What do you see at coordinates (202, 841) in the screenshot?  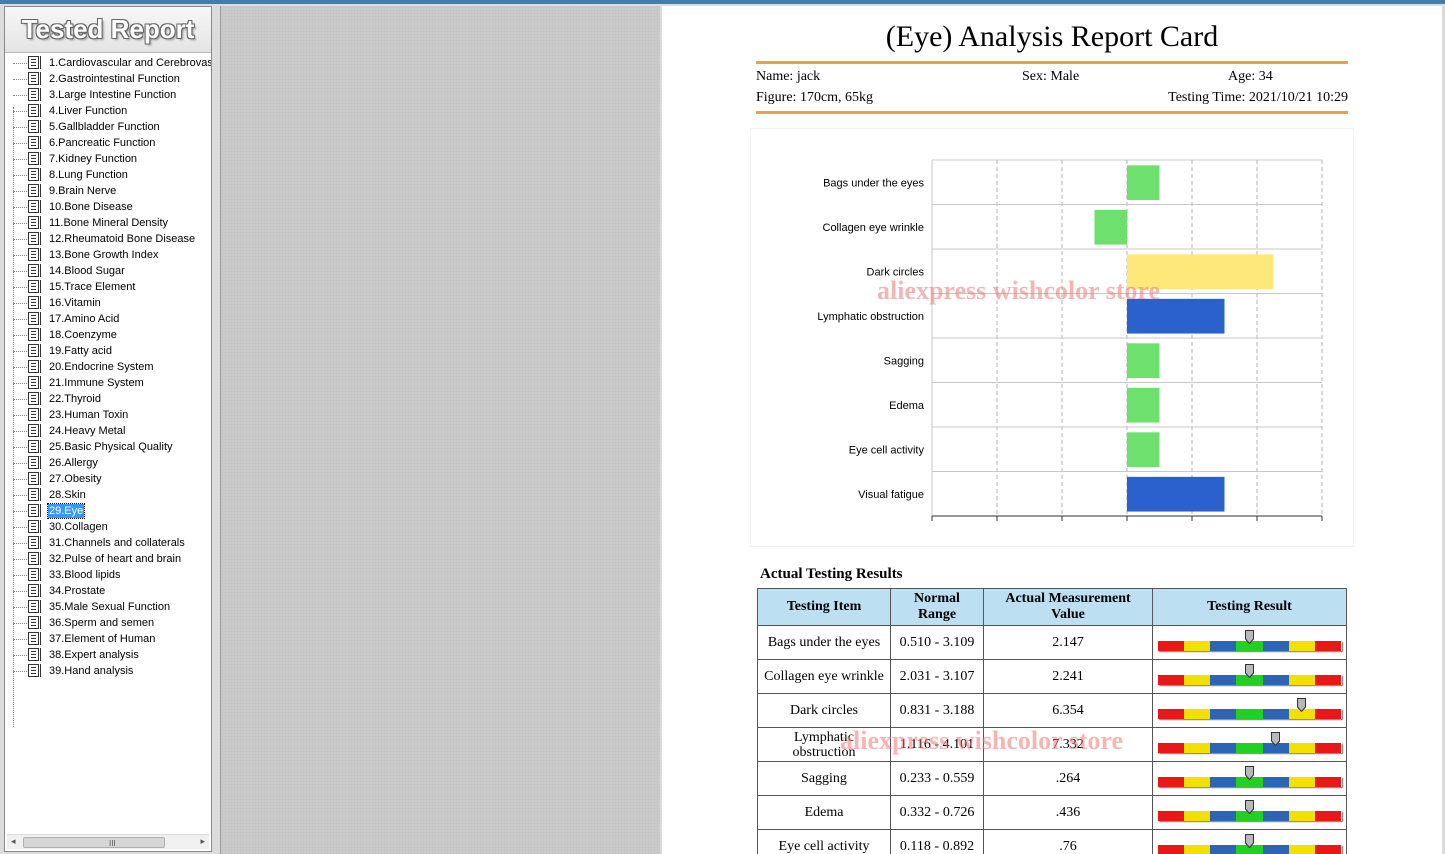 I see `scroll-right-arrow-icon: ▸` at bounding box center [202, 841].